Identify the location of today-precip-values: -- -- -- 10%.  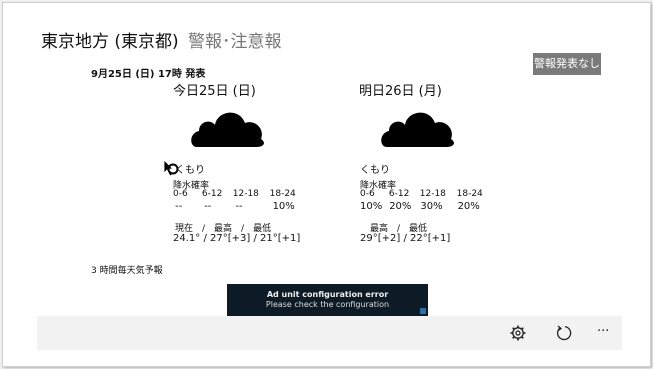
(239, 206).